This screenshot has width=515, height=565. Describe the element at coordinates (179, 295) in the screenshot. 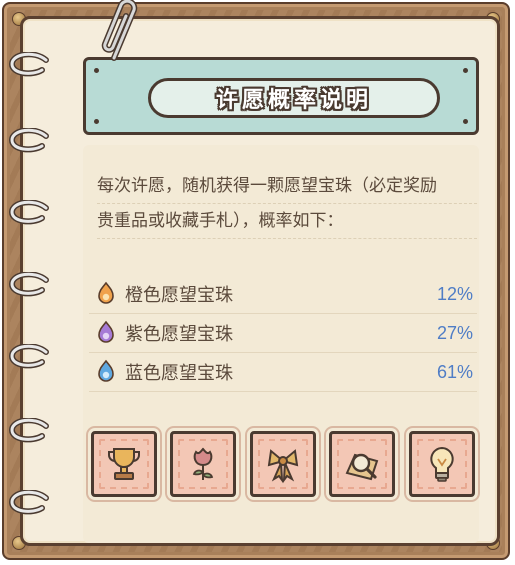

I see `row-label: 橙色愿望宝珠` at that location.